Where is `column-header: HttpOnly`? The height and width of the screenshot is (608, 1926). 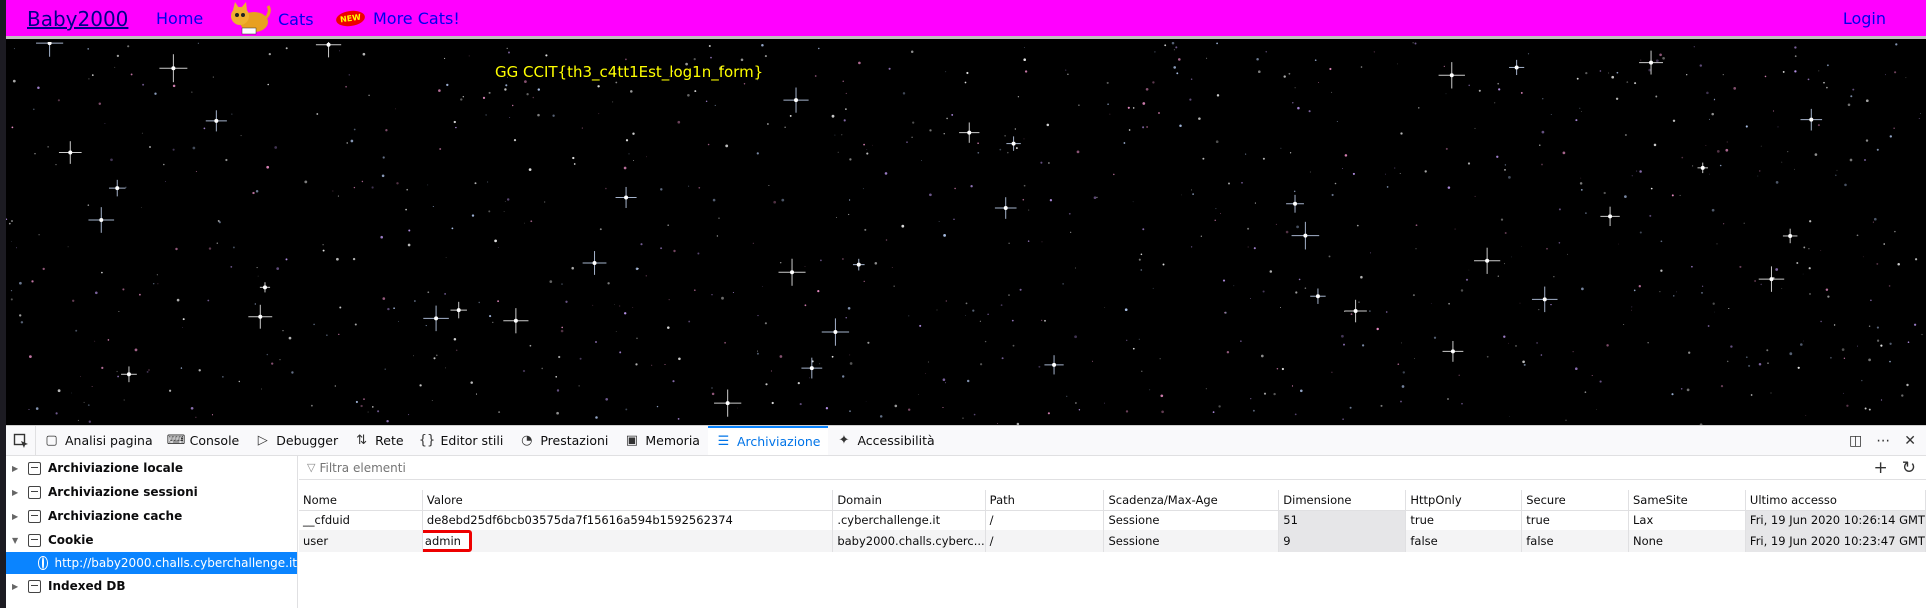 column-header: HttpOnly is located at coordinates (1464, 500).